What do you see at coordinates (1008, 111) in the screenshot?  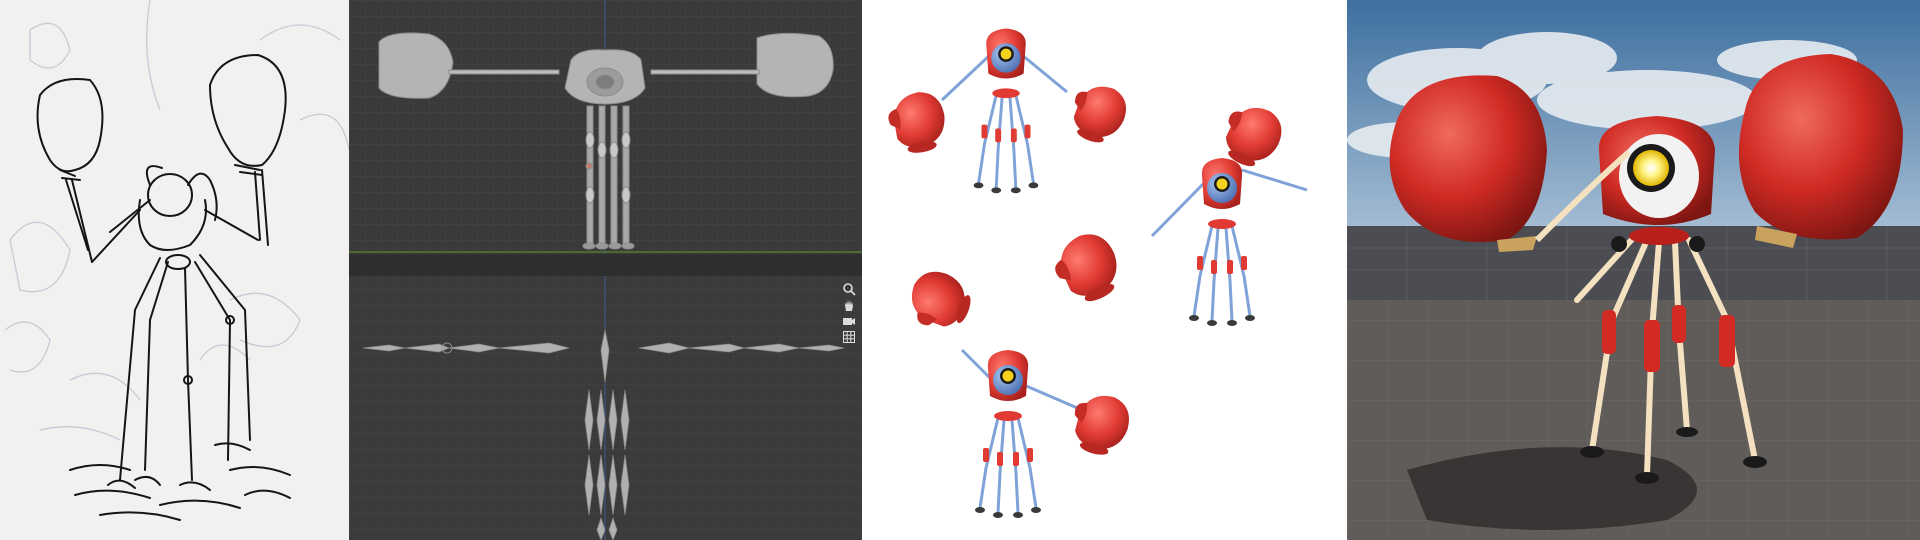 I see `pose-standing` at bounding box center [1008, 111].